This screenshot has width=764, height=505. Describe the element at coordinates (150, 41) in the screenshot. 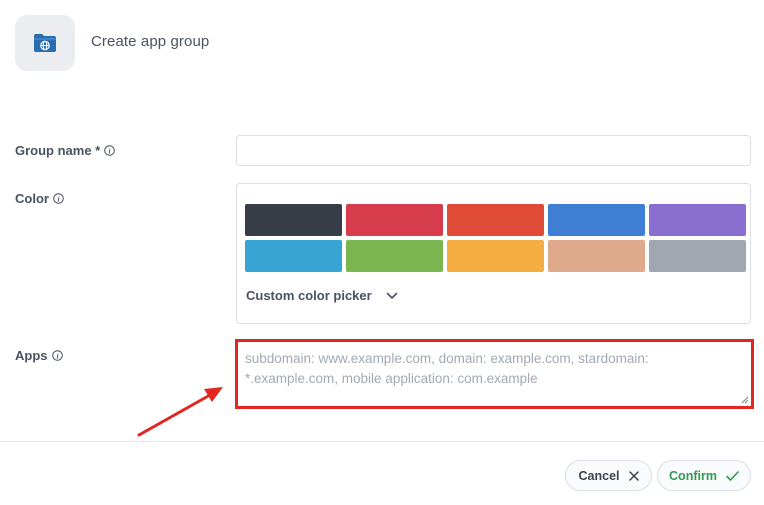

I see `dialog-title: Create app group` at that location.